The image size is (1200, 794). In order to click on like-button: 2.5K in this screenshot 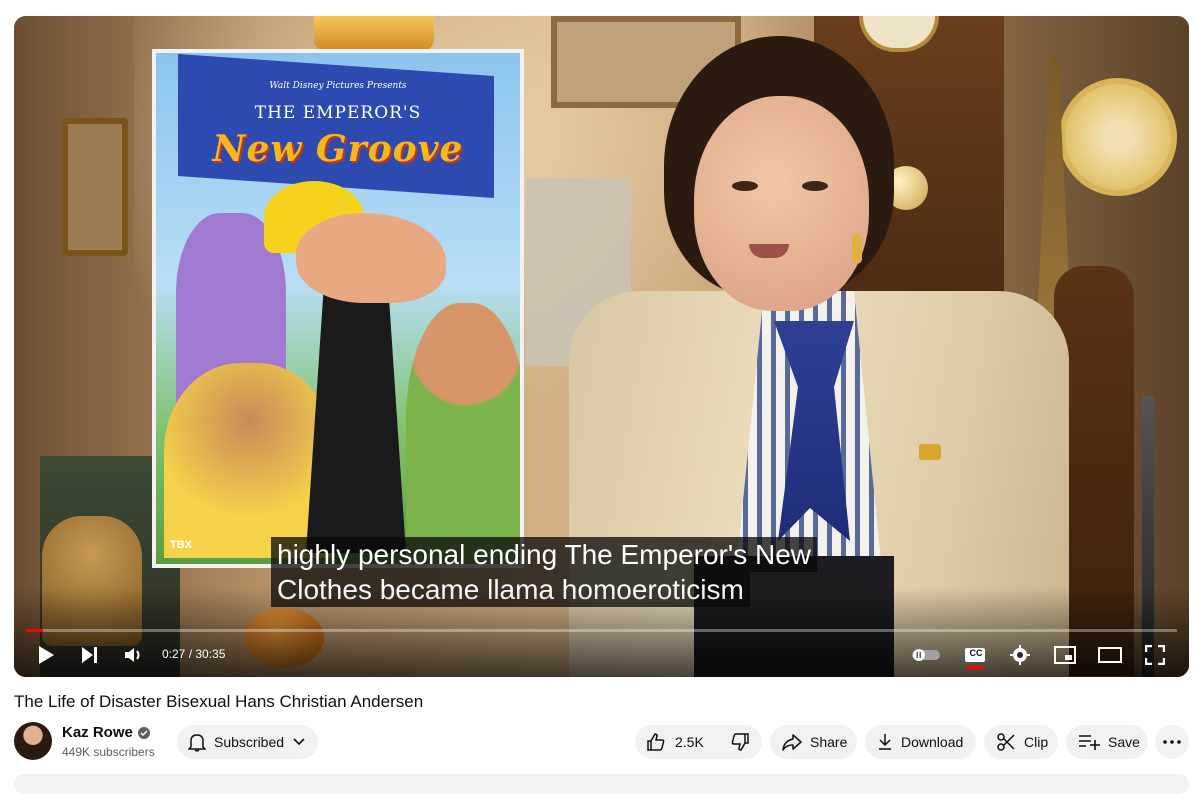, I will do `click(675, 742)`.